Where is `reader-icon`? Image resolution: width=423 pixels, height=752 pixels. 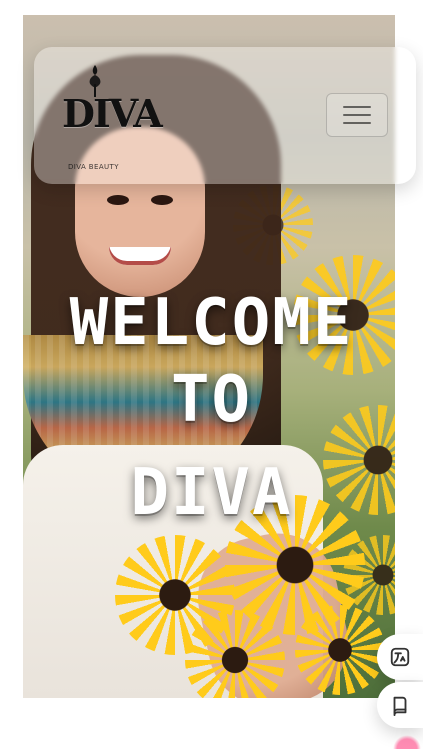 reader-icon is located at coordinates (400, 706).